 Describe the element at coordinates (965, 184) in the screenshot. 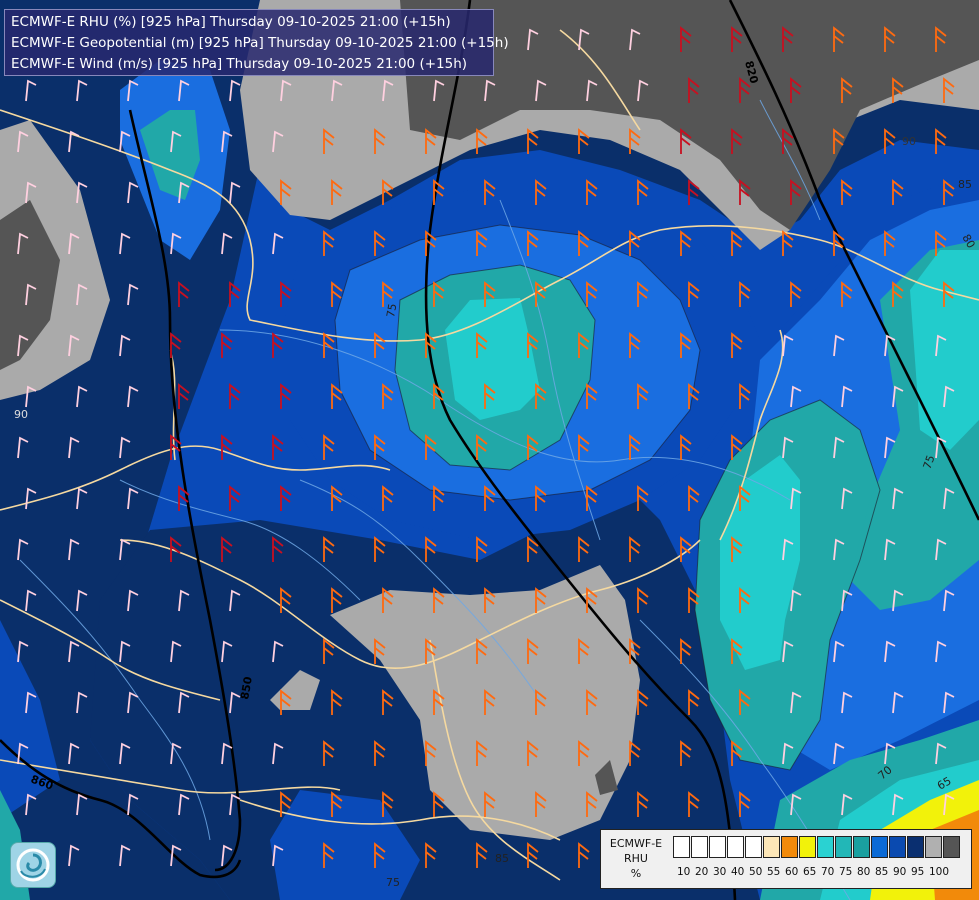

I see `contour-label-rhu-85-ne: 85` at that location.